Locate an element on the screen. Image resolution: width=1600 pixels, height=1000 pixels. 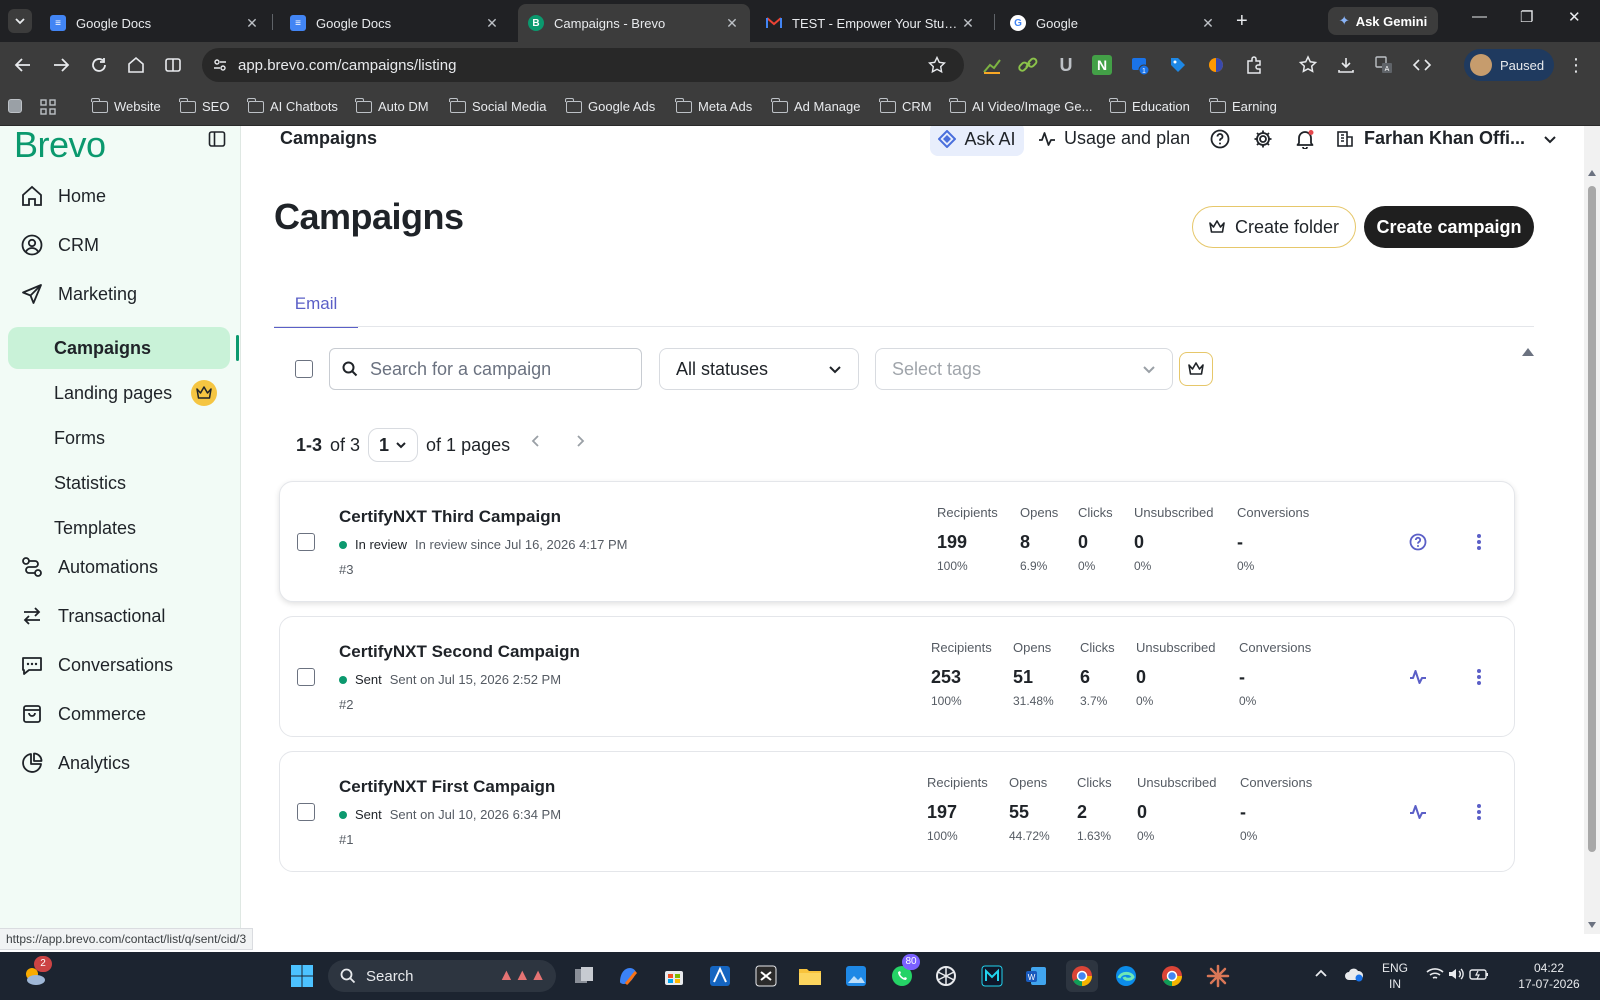
edge-app is located at coordinates (1126, 976).